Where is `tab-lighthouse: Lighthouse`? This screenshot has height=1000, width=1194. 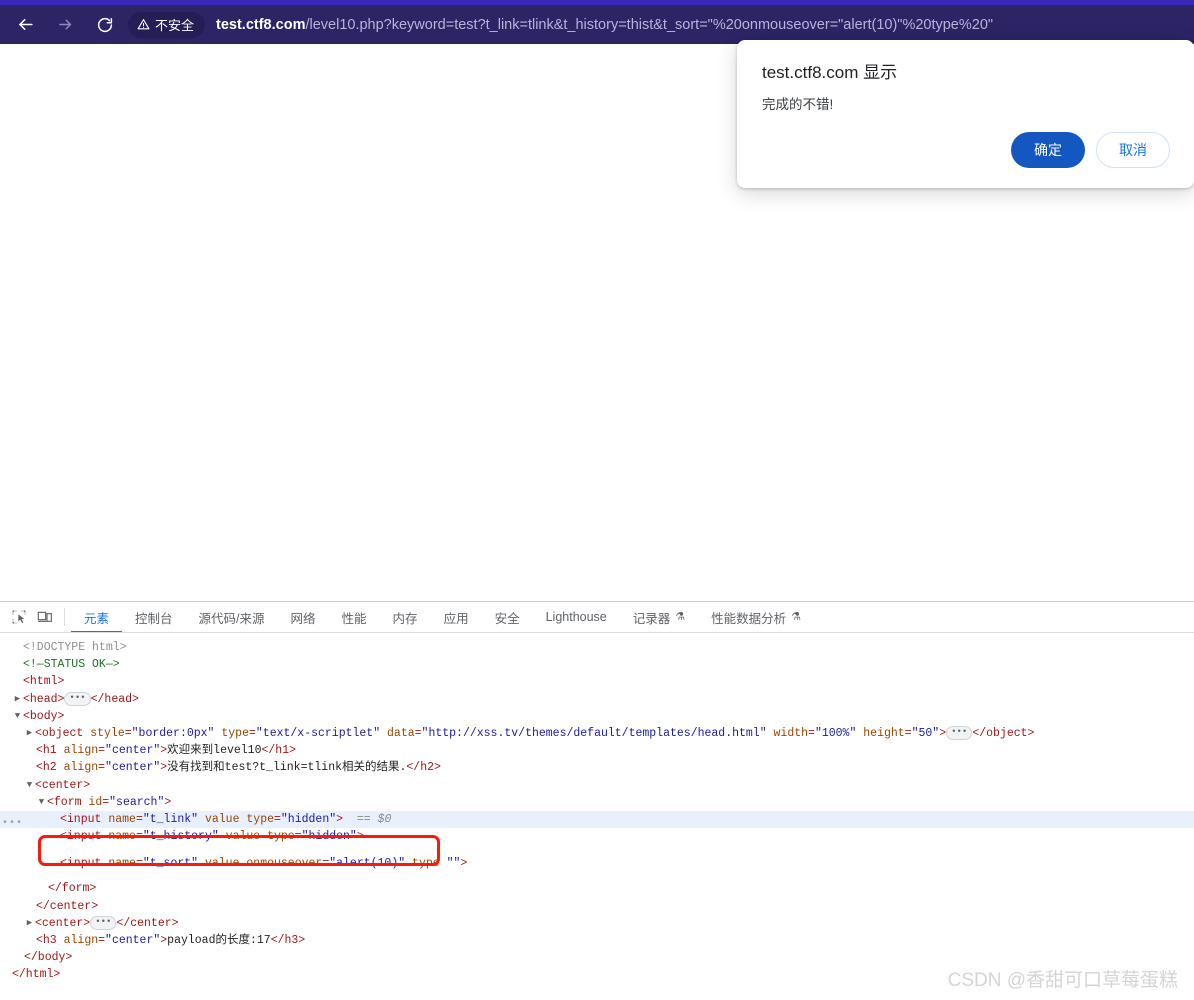 tab-lighthouse: Lighthouse is located at coordinates (576, 617).